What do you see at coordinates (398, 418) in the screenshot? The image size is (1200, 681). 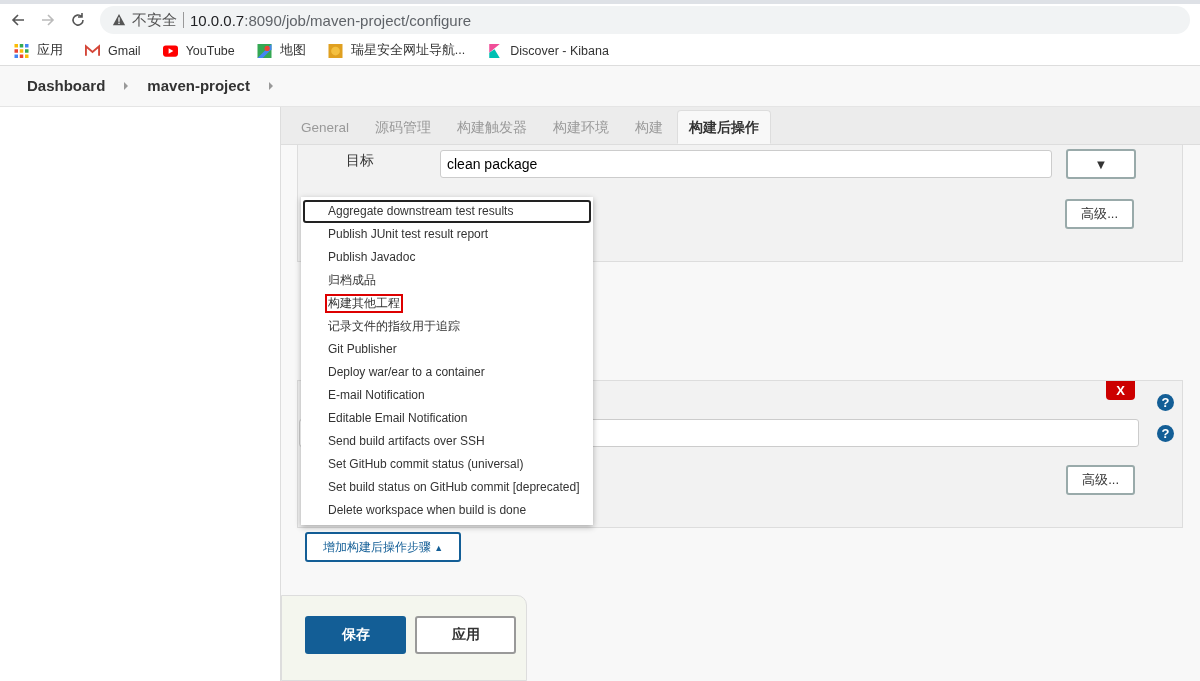 I see `menu-item-label: Editable Email Notification` at bounding box center [398, 418].